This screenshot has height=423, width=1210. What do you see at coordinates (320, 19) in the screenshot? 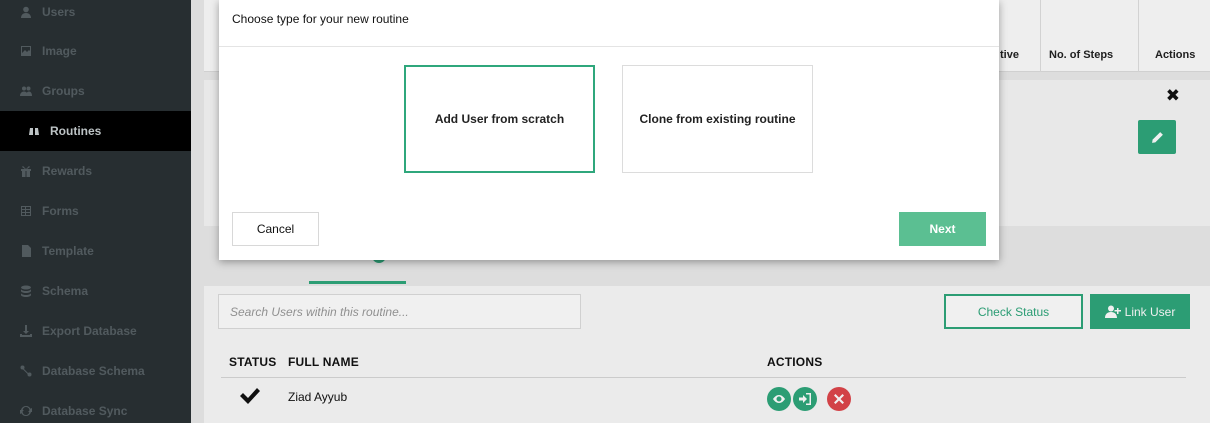
I see `modal-subtitle: Choose type for your new routine` at bounding box center [320, 19].